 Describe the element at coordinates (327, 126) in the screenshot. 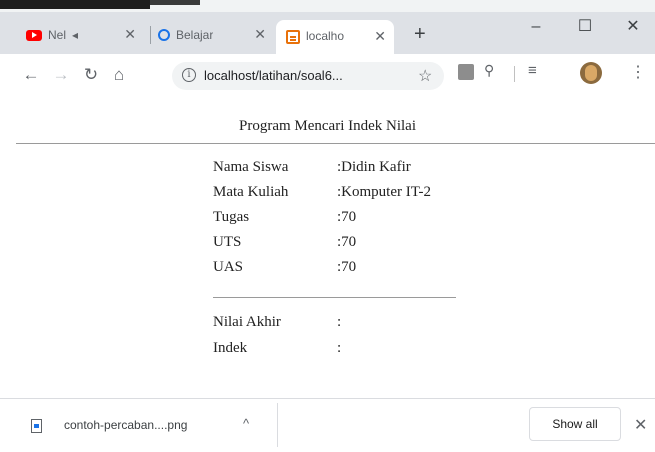

I see `page-title: Program Mencari Indek Nilai` at that location.